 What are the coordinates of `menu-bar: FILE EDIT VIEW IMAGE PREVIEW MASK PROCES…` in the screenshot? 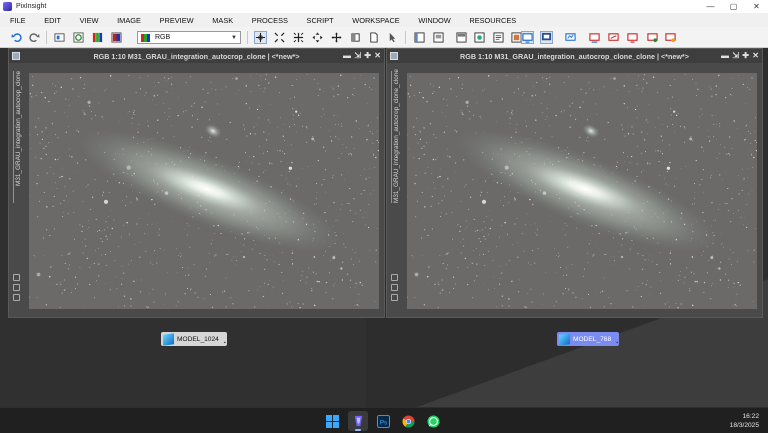 It's located at (384, 20).